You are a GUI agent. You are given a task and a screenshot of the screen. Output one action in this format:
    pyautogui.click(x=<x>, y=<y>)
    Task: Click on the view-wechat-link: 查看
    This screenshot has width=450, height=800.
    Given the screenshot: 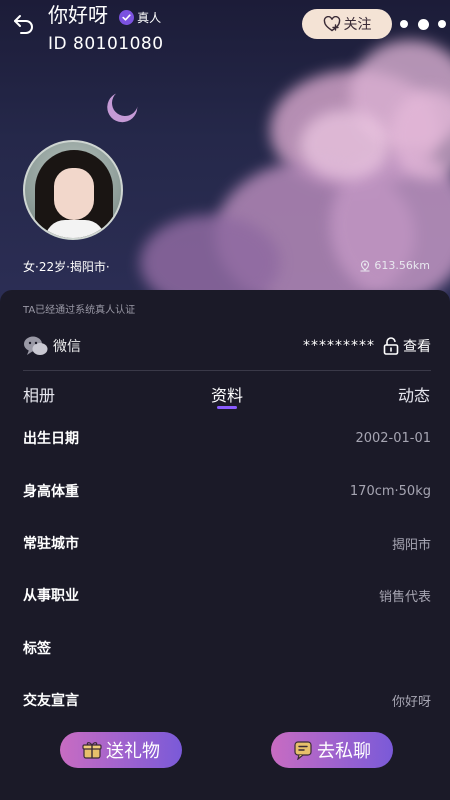 What is the action you would take?
    pyautogui.click(x=417, y=346)
    